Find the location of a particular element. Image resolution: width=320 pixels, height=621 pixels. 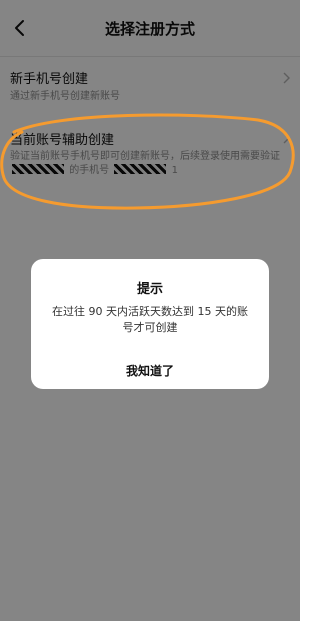

dialog-message: 在过往 90 天内活跃天数达到 15 天的账号才可创建 is located at coordinates (150, 319).